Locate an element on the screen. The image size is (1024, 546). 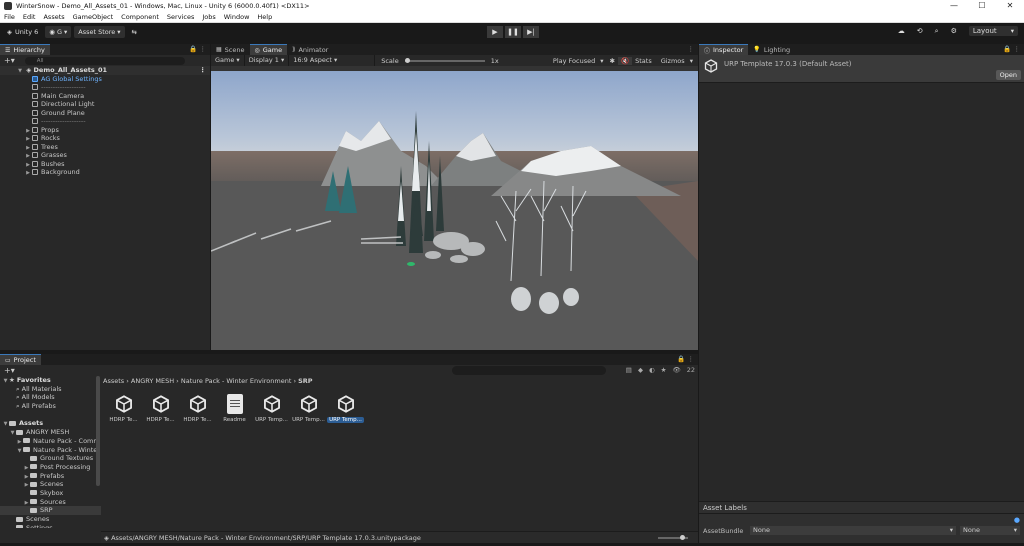
layout-dropdown: Layout ▾ is located at coordinates (993, 31).